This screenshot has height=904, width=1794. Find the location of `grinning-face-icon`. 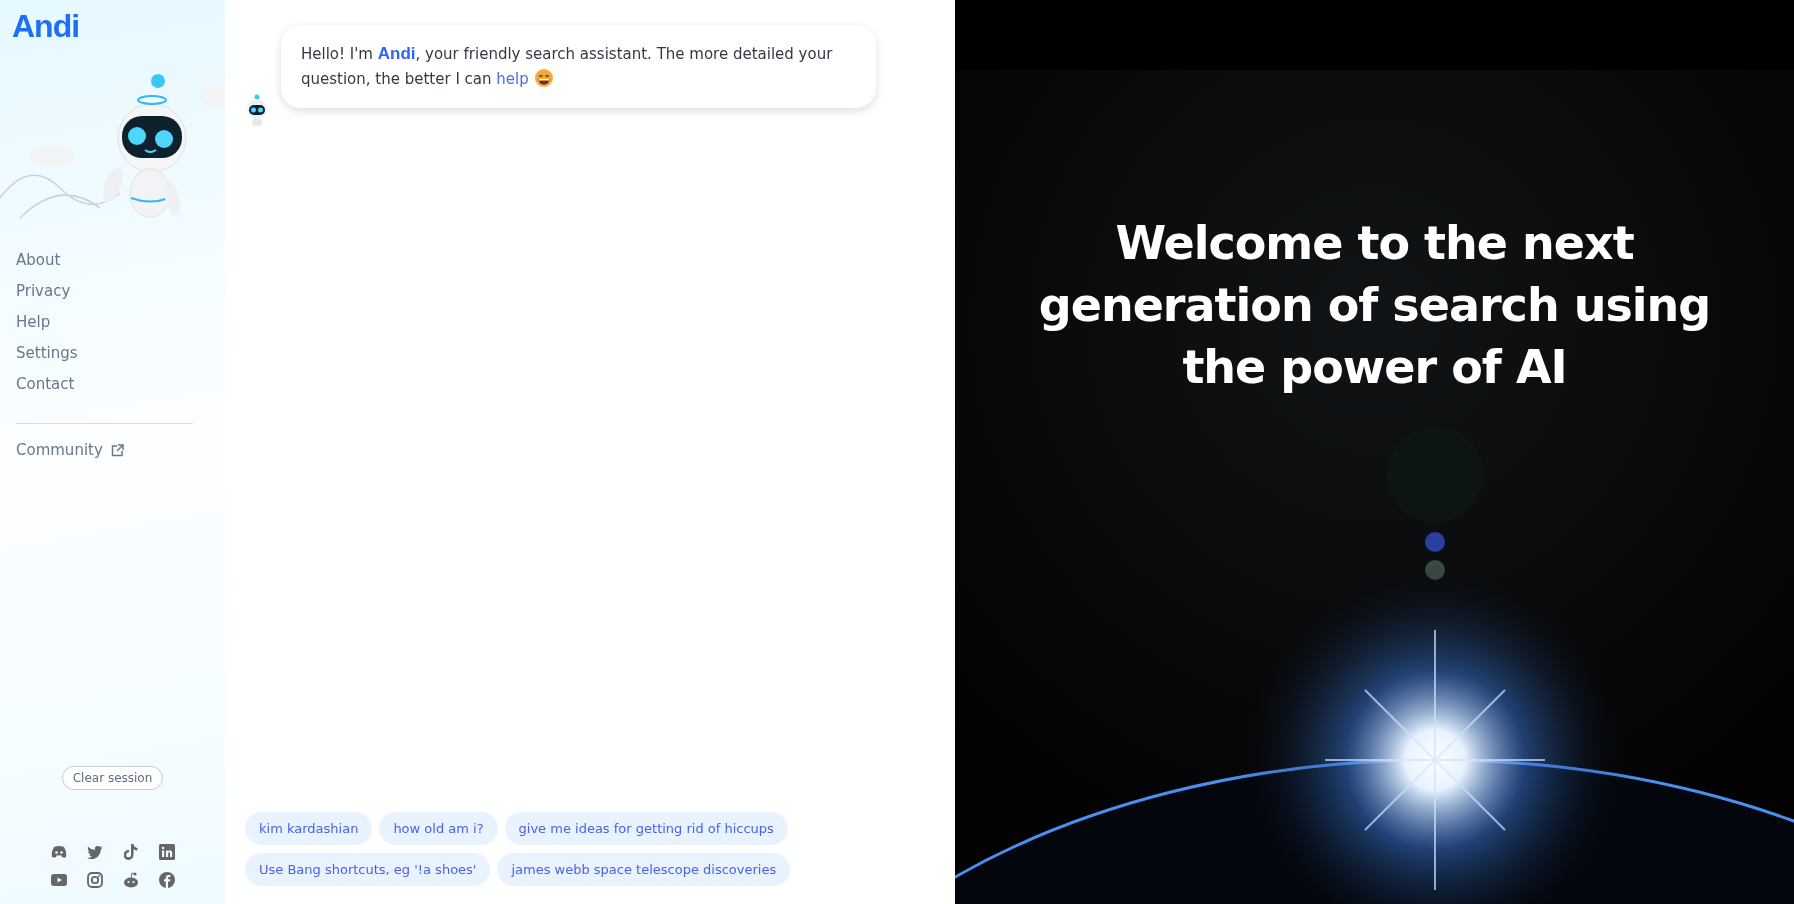

grinning-face-icon is located at coordinates (543, 78).